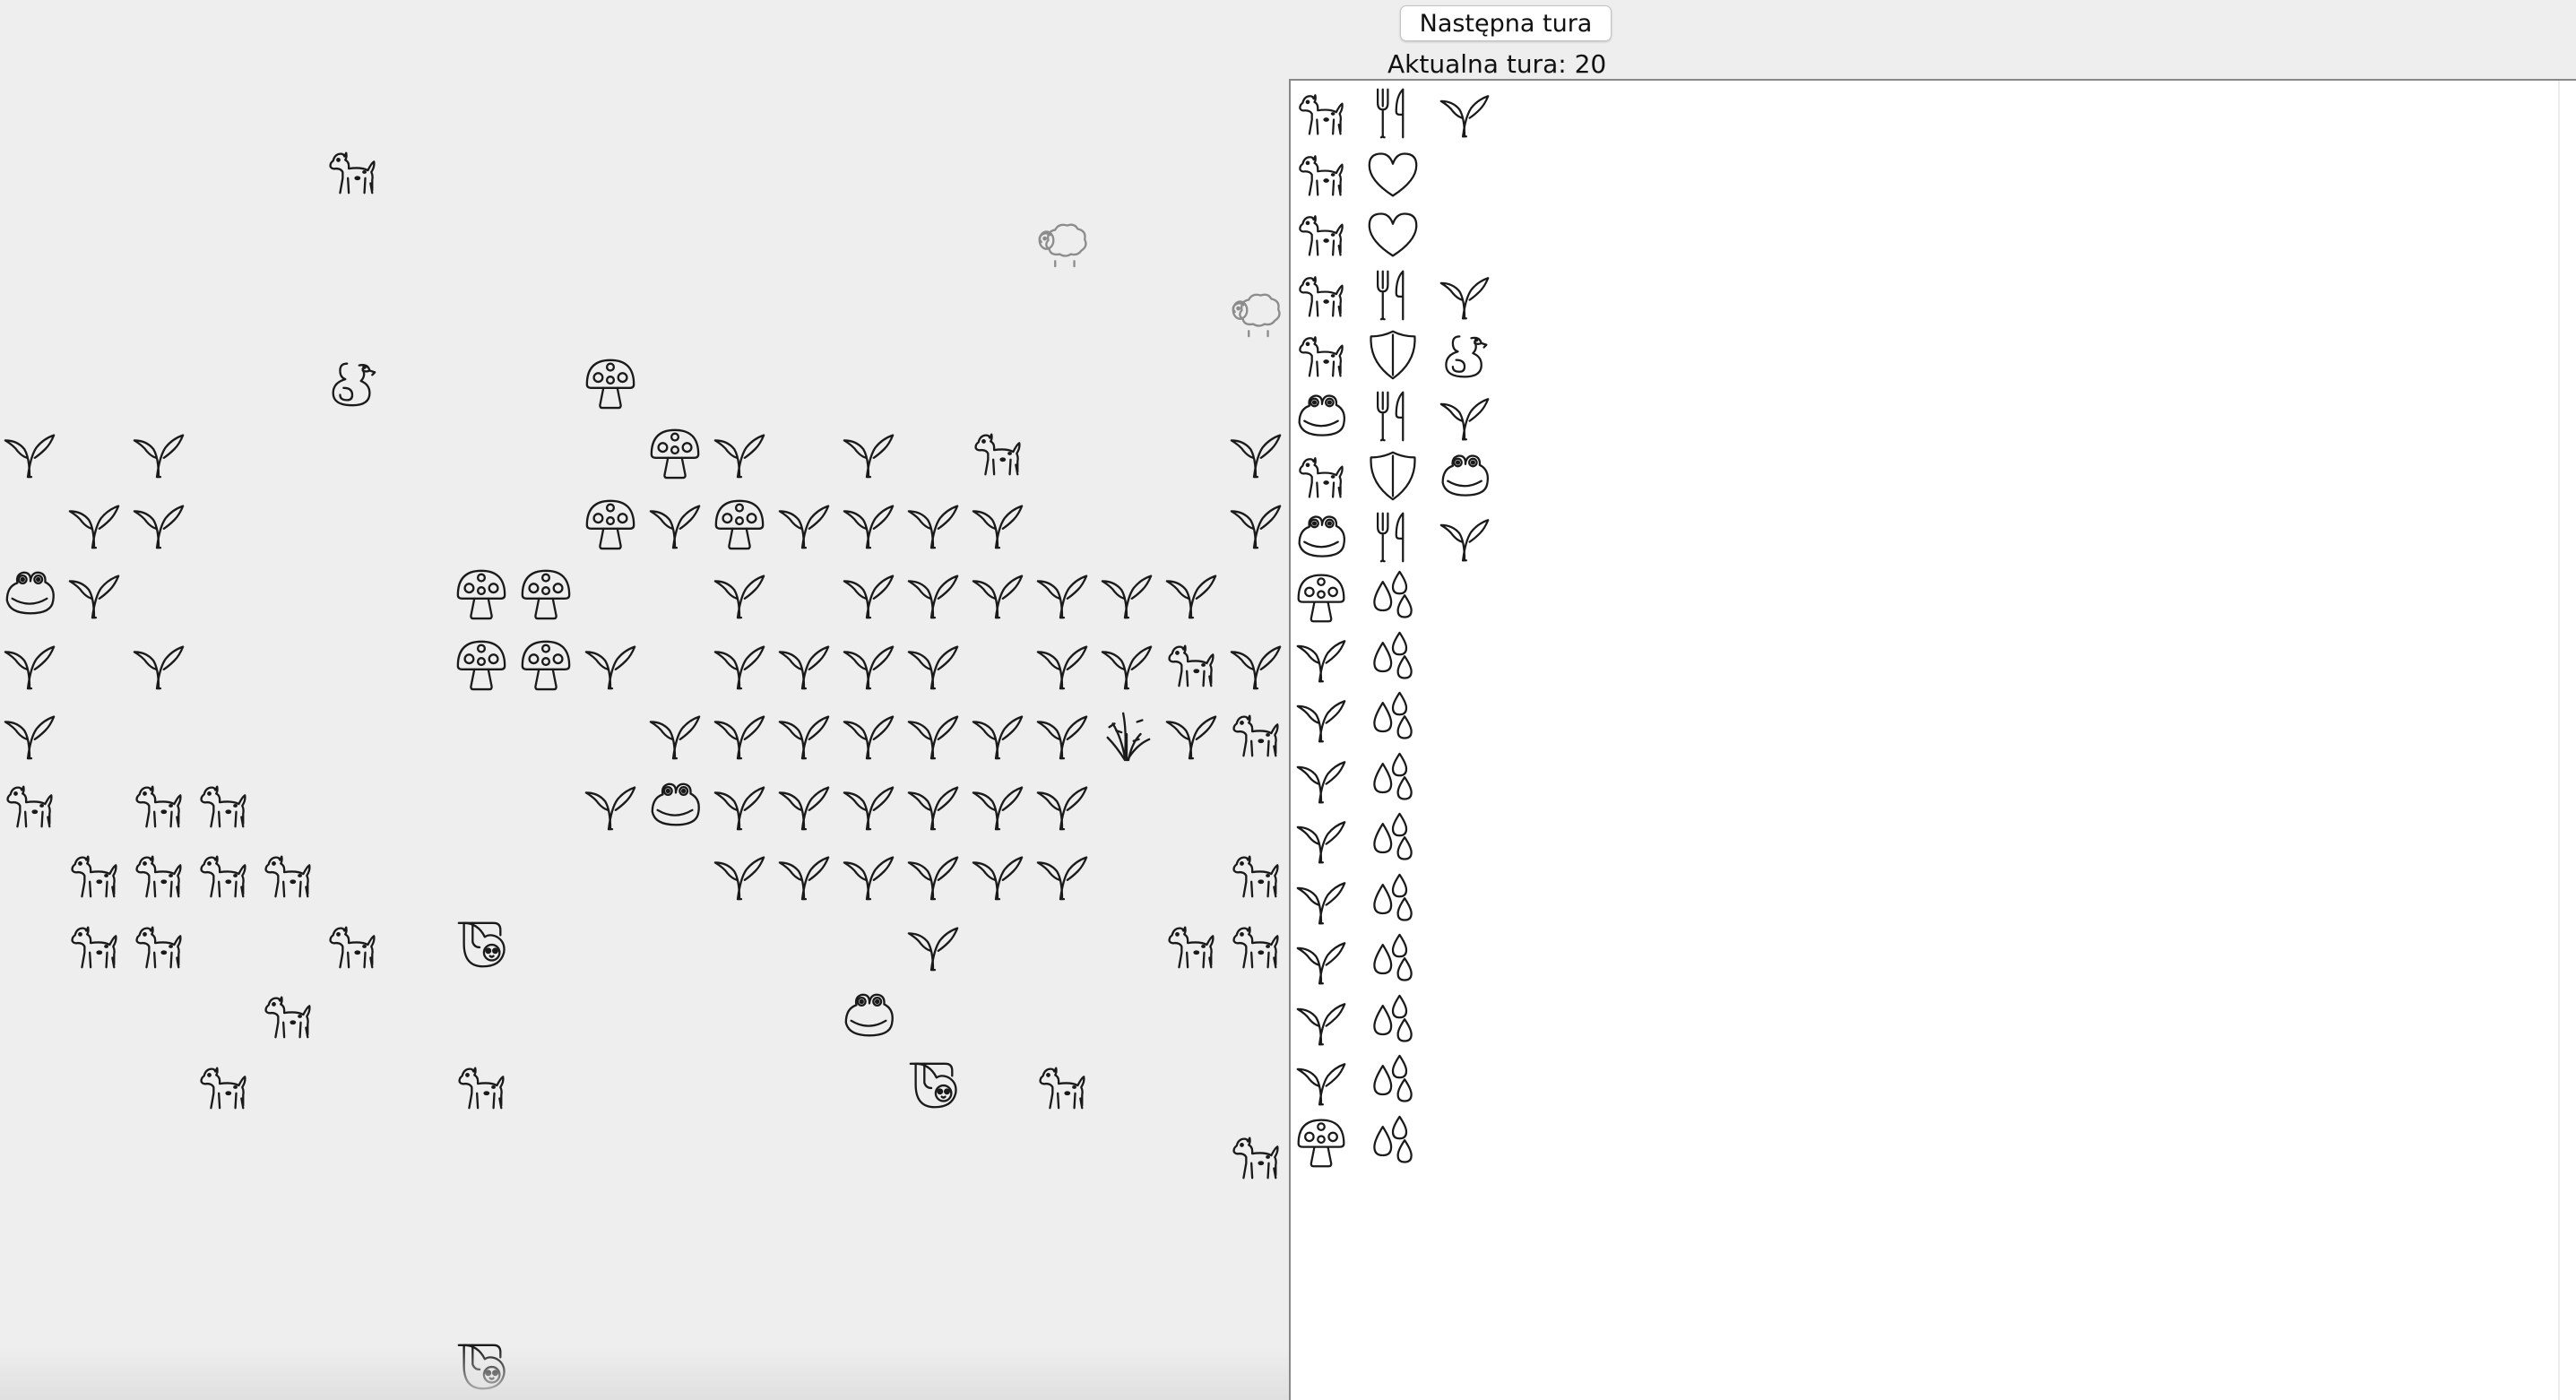 The width and height of the screenshot is (2576, 1400). I want to click on next-turn-button: Następna tura, so click(1506, 23).